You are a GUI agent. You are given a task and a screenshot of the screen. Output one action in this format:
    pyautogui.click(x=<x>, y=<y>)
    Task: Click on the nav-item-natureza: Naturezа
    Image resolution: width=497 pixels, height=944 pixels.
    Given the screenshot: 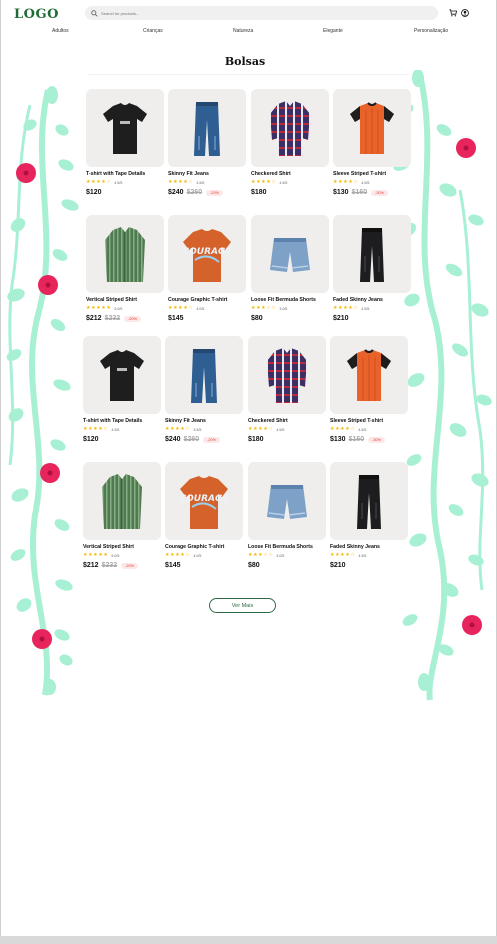 What is the action you would take?
    pyautogui.click(x=243, y=31)
    